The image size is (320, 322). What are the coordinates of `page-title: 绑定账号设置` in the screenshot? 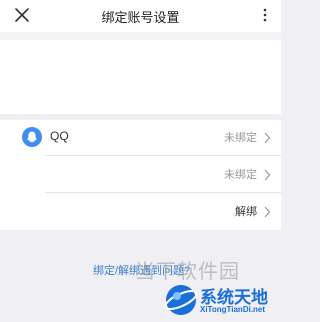 It's located at (140, 17).